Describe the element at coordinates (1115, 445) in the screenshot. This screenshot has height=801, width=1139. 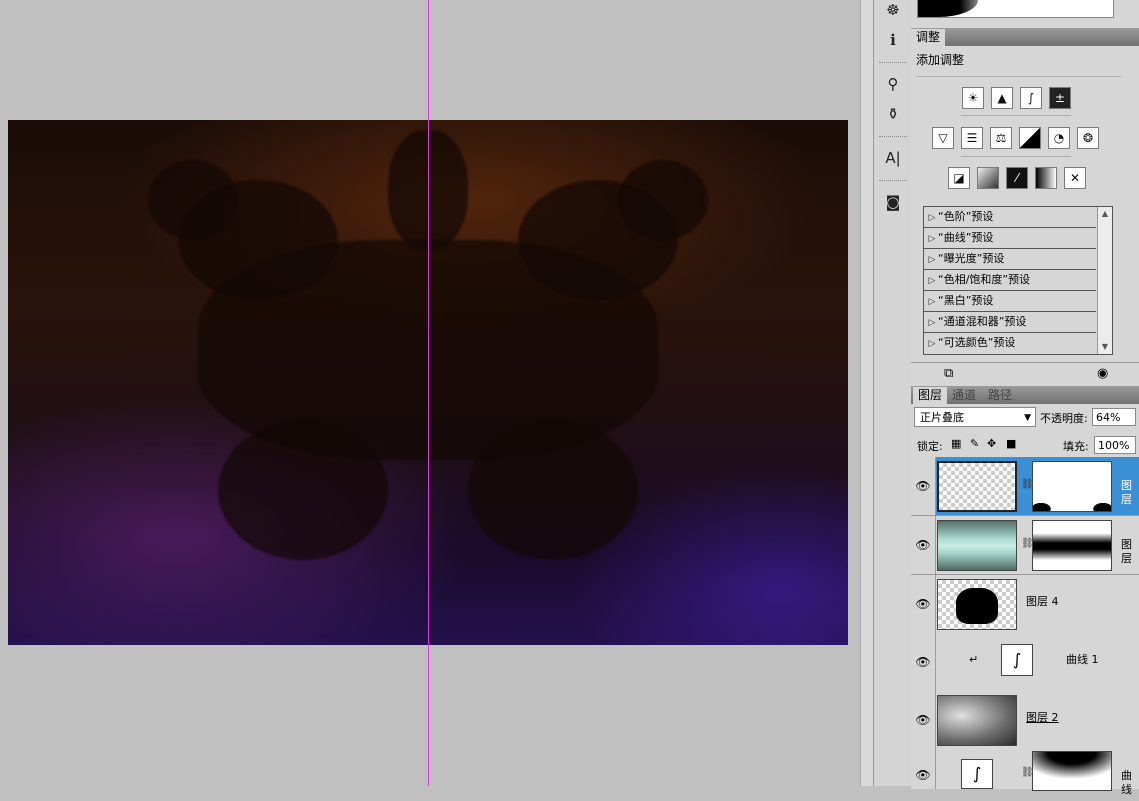
I see `fill-input: 100%` at that location.